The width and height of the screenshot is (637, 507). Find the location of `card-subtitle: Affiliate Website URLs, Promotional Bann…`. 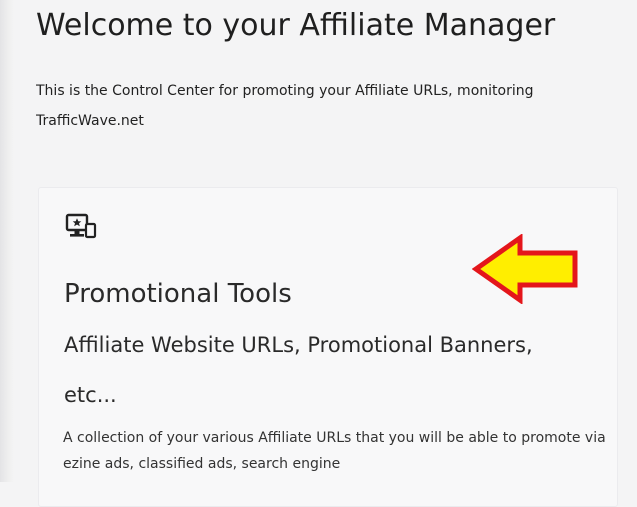

card-subtitle: Affiliate Website URLs, Promotional Bann… is located at coordinates (298, 370).